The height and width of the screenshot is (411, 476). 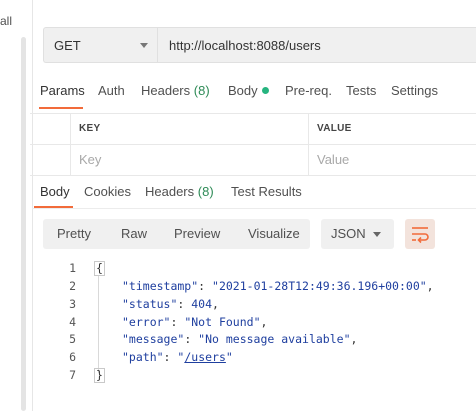 I want to click on response-tab-headers: Headers (8), so click(x=179, y=191).